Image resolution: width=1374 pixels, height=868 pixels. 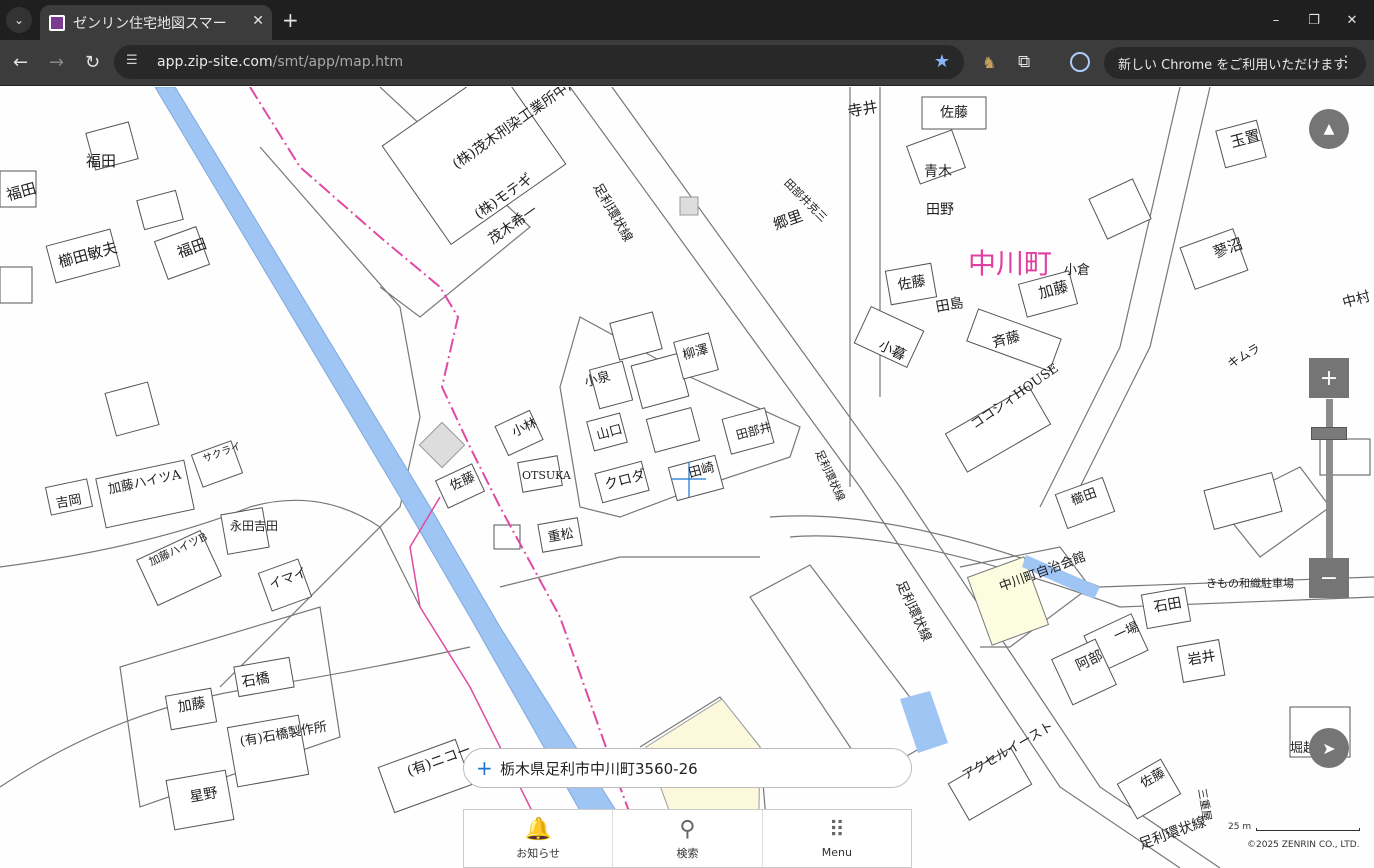 I want to click on map-label-otsuka: OTSUKA, so click(x=546, y=475).